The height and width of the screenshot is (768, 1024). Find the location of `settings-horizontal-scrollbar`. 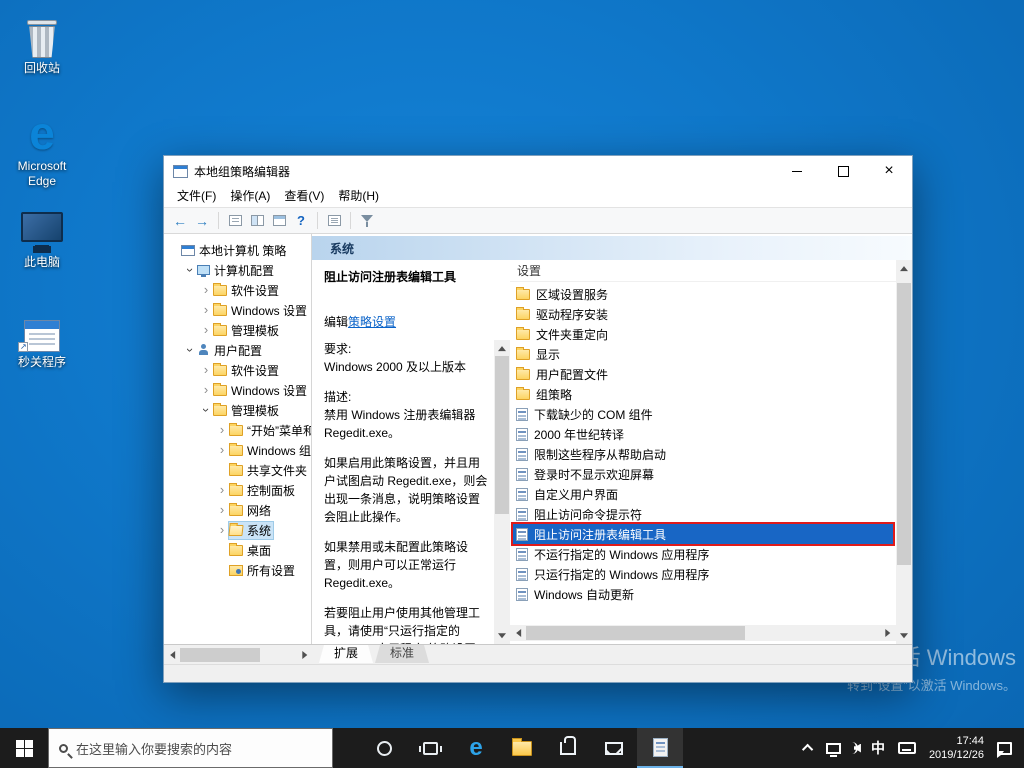

settings-horizontal-scrollbar is located at coordinates (703, 633).